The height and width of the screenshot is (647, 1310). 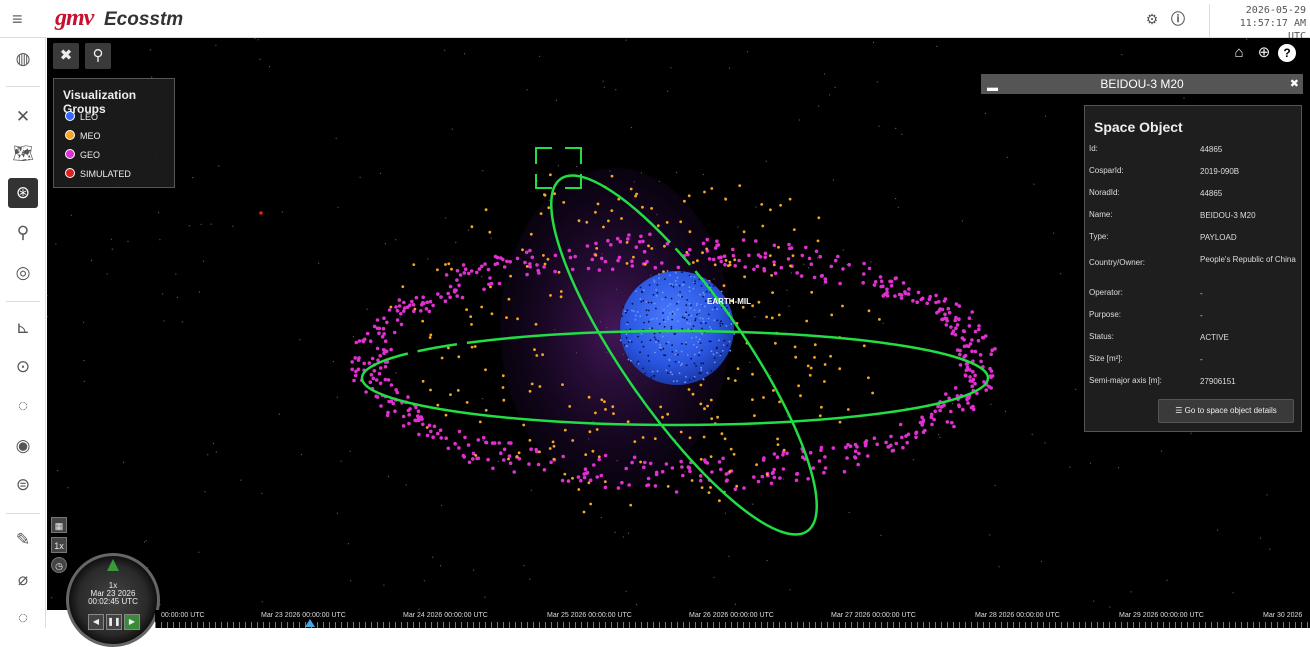 What do you see at coordinates (21, 19) in the screenshot?
I see `menu-icon: ≡` at bounding box center [21, 19].